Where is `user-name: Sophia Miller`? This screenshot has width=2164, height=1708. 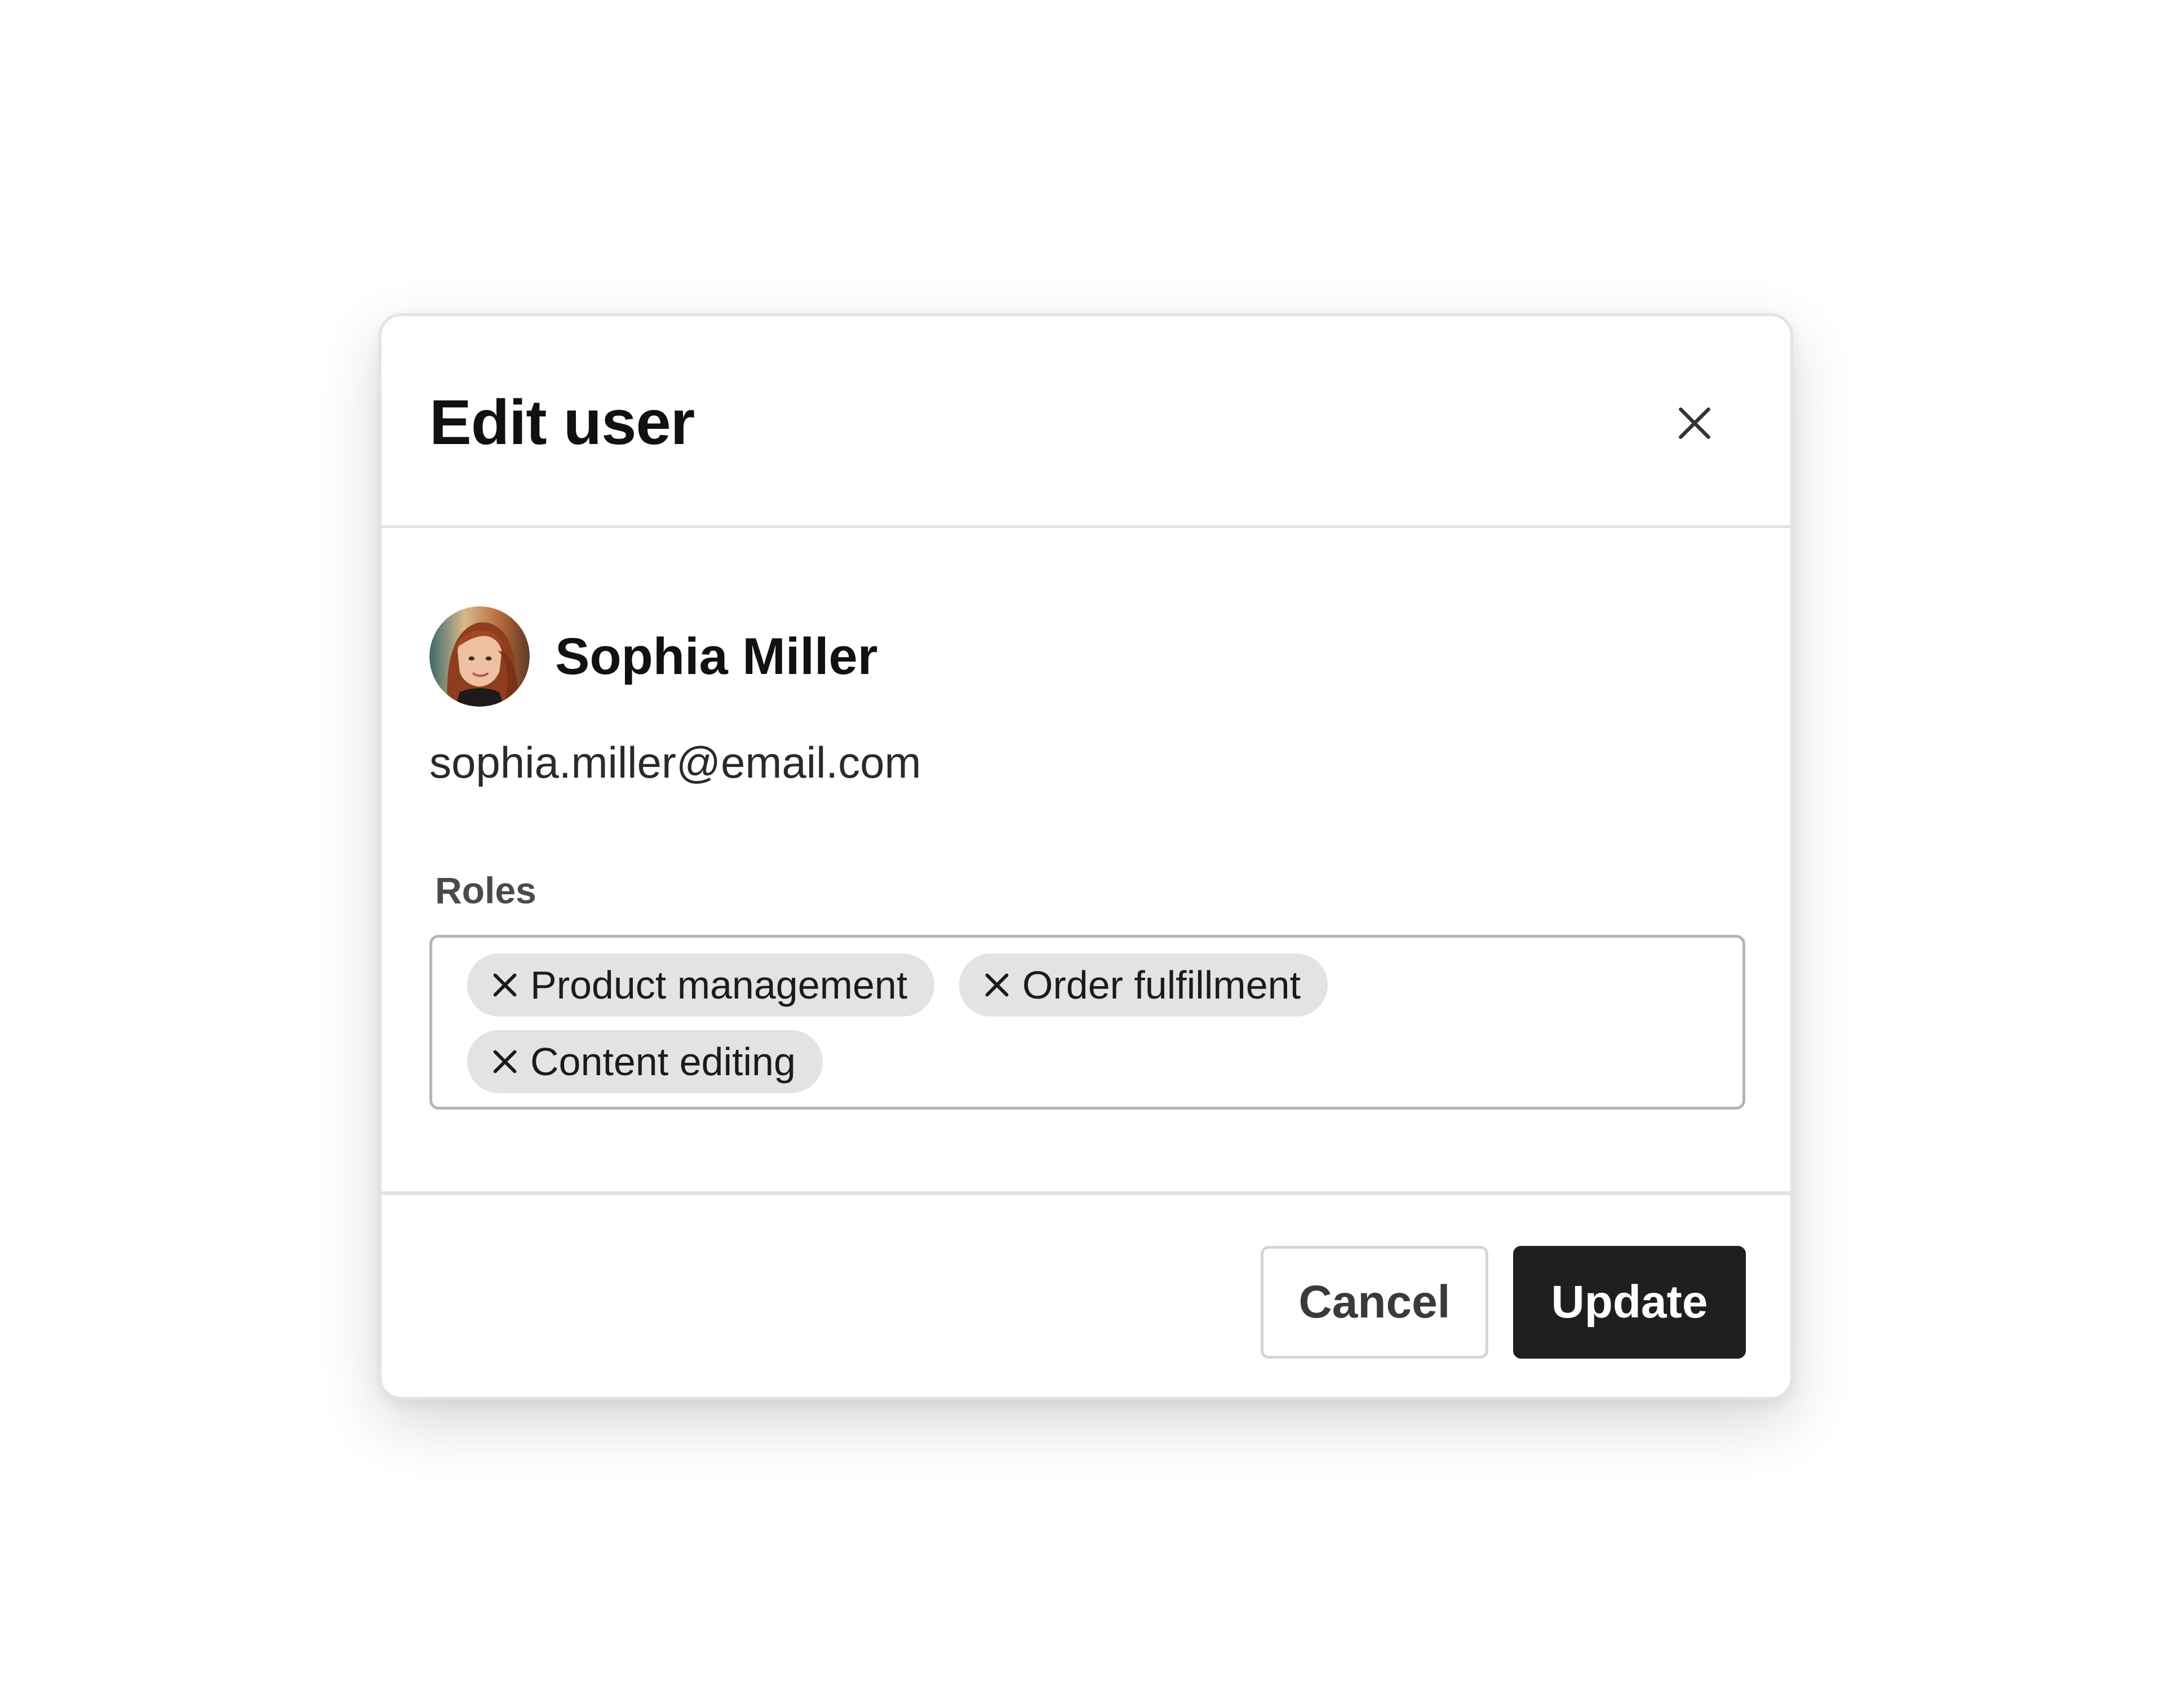
user-name: Sophia Miller is located at coordinates (717, 656).